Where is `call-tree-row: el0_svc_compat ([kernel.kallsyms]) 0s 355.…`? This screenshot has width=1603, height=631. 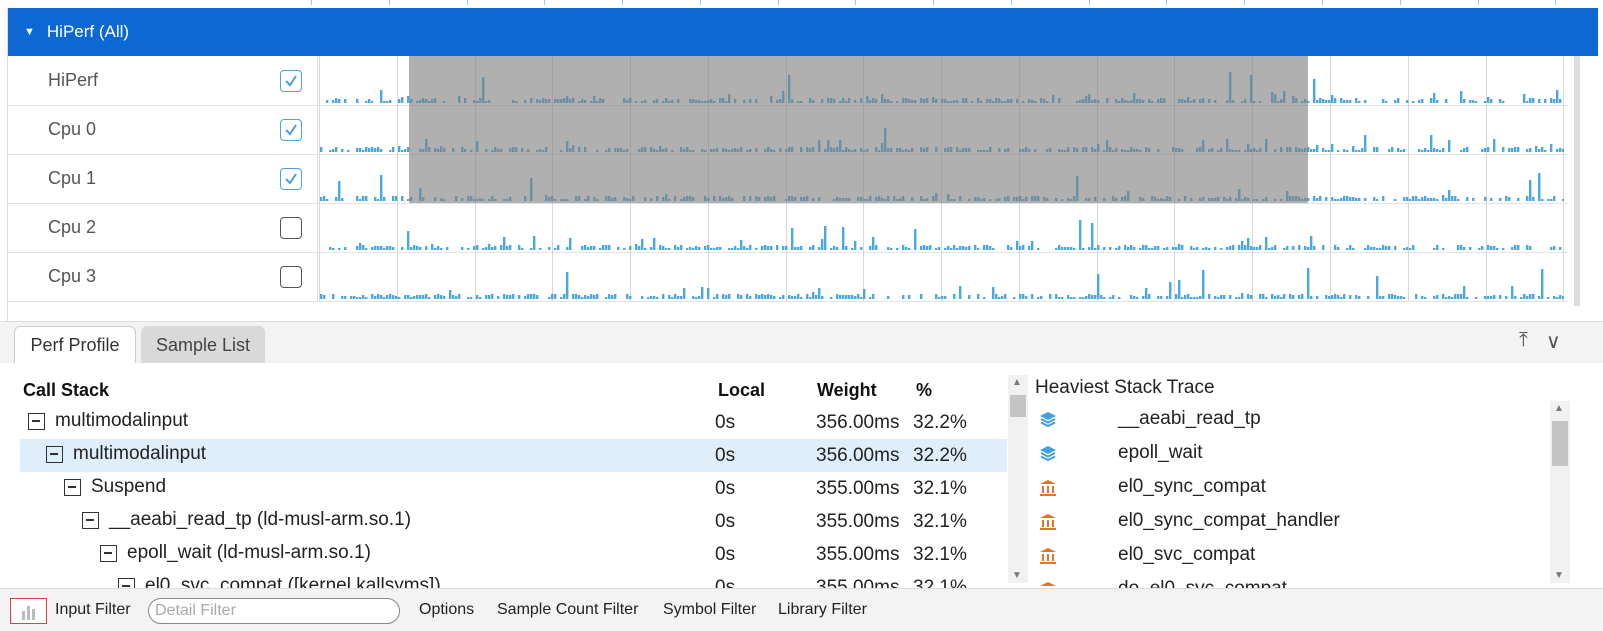
call-tree-row: el0_svc_compat ([kernel.kallsyms]) 0s 355.… is located at coordinates (513, 579).